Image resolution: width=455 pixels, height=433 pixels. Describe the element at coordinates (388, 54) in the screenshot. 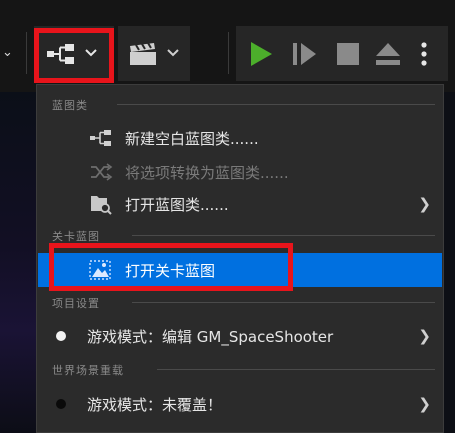

I see `eject-icon` at that location.